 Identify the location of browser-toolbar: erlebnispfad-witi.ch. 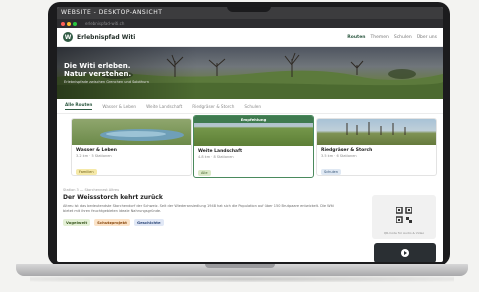
(250, 23).